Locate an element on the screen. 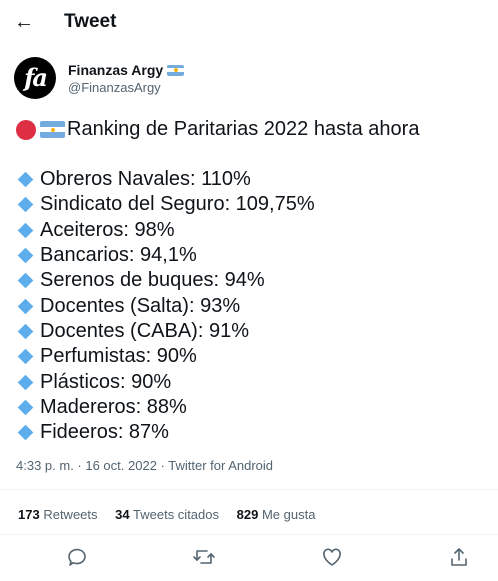 This screenshot has width=498, height=581. list-item-text: Perfumistas: 90% is located at coordinates (118, 356).